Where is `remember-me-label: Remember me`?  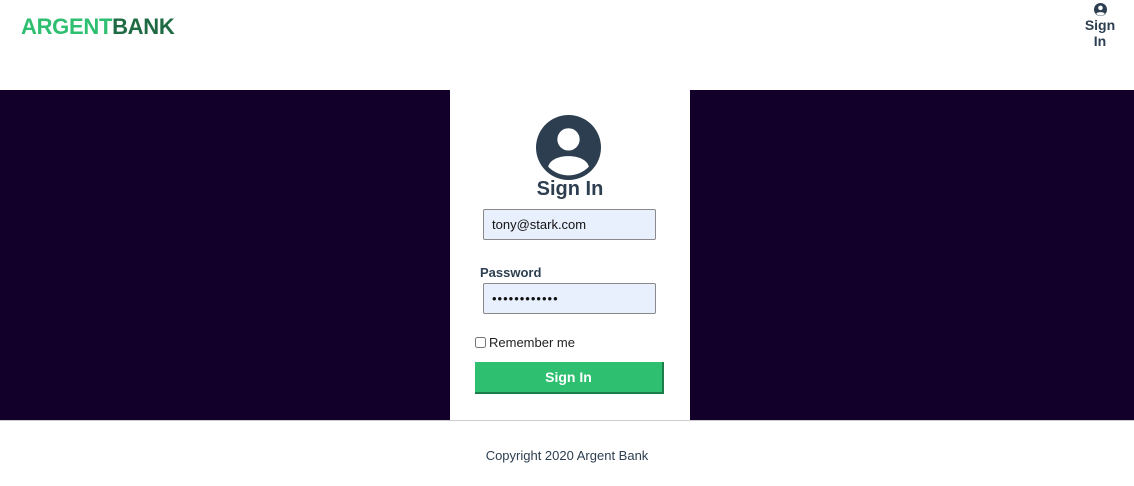 remember-me-label: Remember me is located at coordinates (532, 342).